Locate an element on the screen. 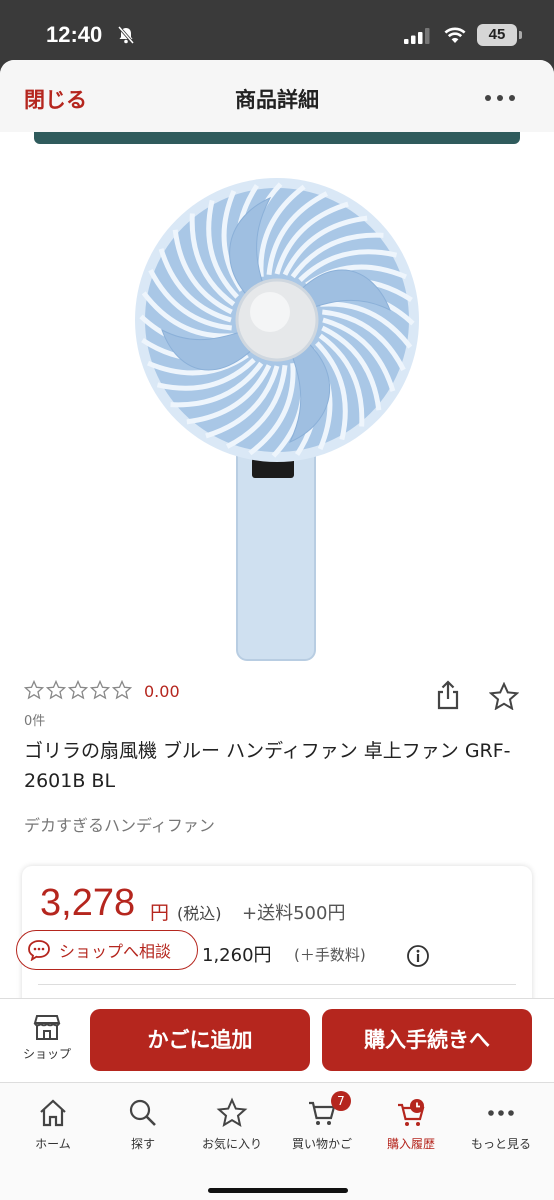  action-bar: ショップ かごに追加 購入手続きへ is located at coordinates (277, 1040).